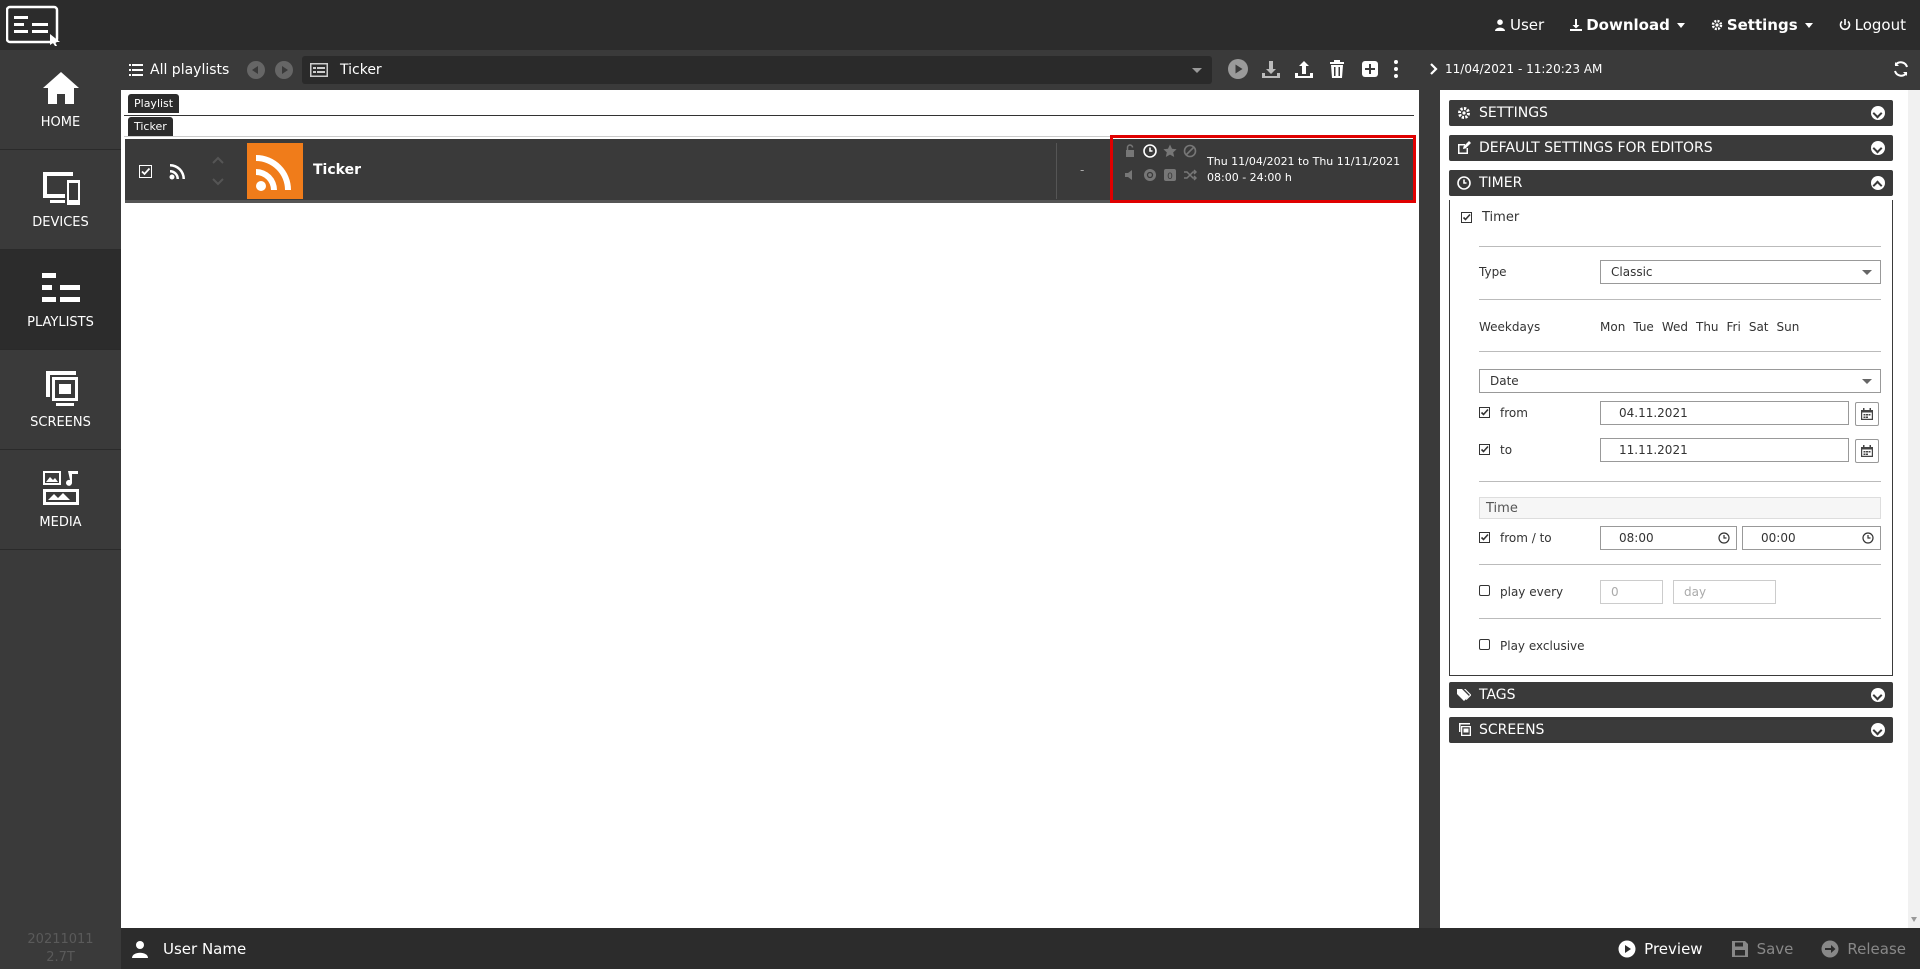  What do you see at coordinates (1370, 69) in the screenshot?
I see `add-icon` at bounding box center [1370, 69].